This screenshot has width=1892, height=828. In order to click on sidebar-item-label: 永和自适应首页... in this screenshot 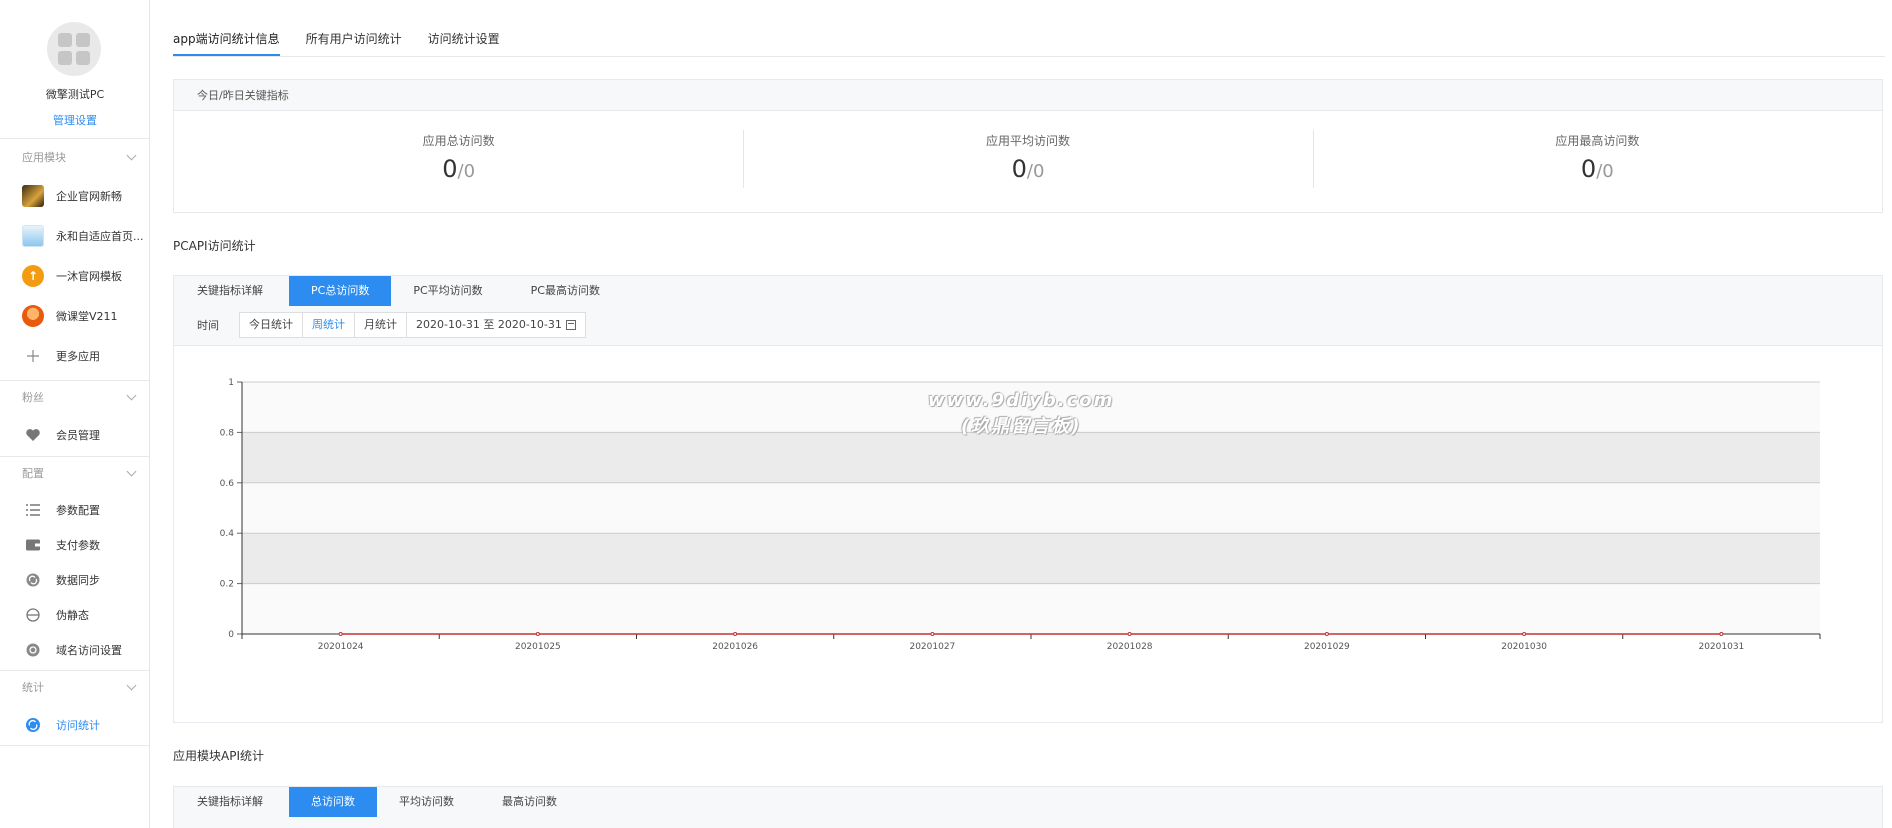, I will do `click(100, 236)`.